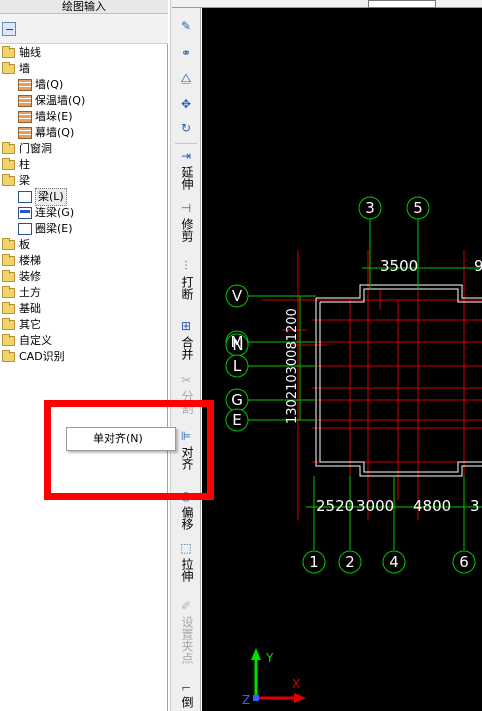  Describe the element at coordinates (186, 326) in the screenshot. I see `merge-icon: ⊞` at that location.